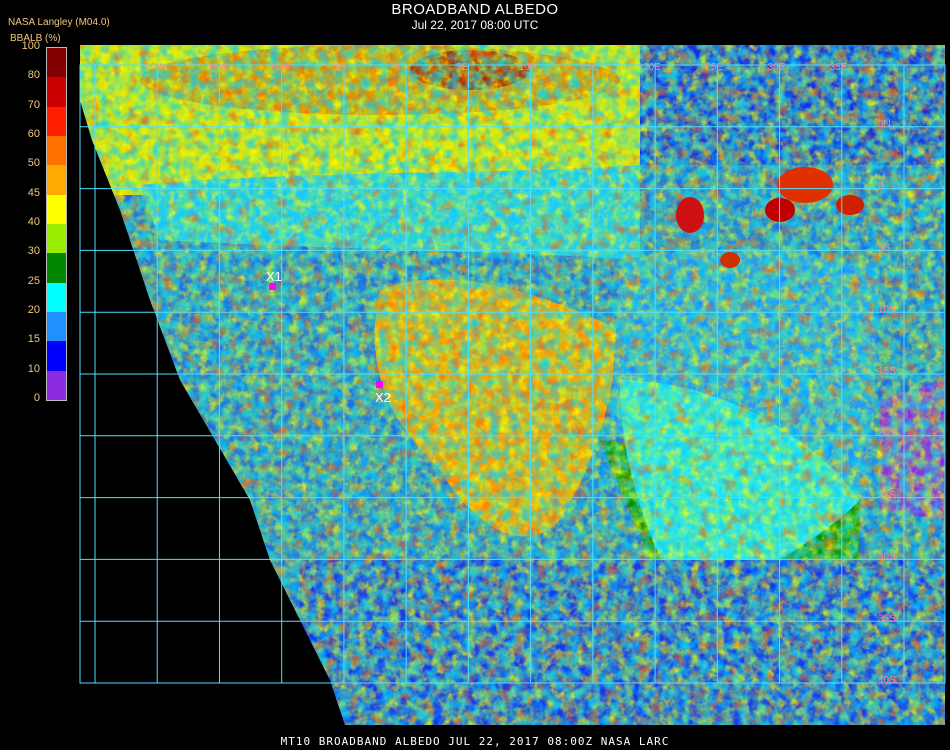 This screenshot has height=750, width=950. Describe the element at coordinates (30, 46) in the screenshot. I see `colorbar-tick: 100` at that location.